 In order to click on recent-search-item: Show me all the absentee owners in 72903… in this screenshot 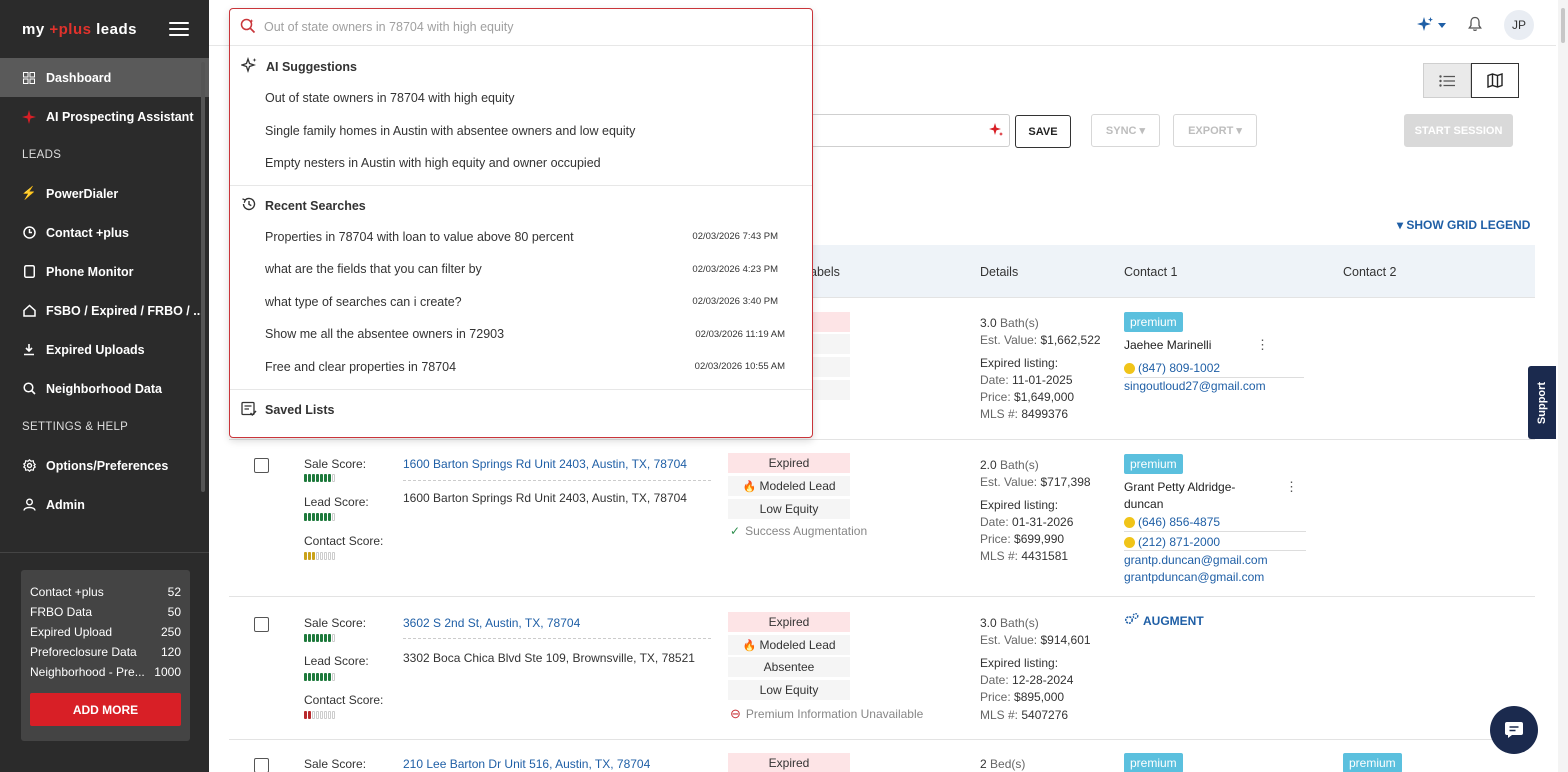, I will do `click(521, 334)`.